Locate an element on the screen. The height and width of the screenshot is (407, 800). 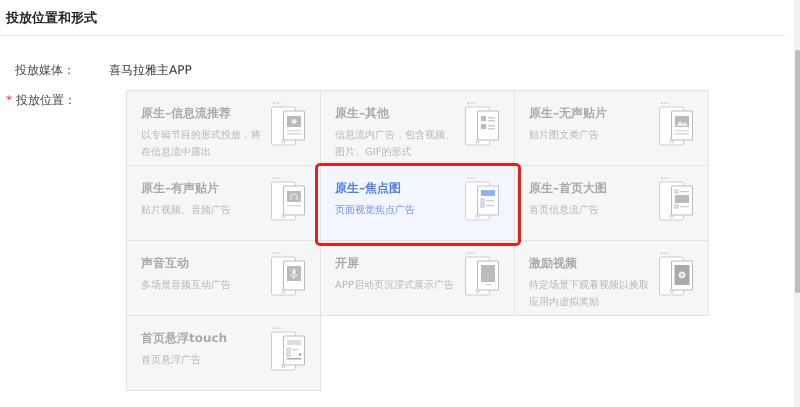
option-description: 首页信息流广告 is located at coordinates (564, 211).